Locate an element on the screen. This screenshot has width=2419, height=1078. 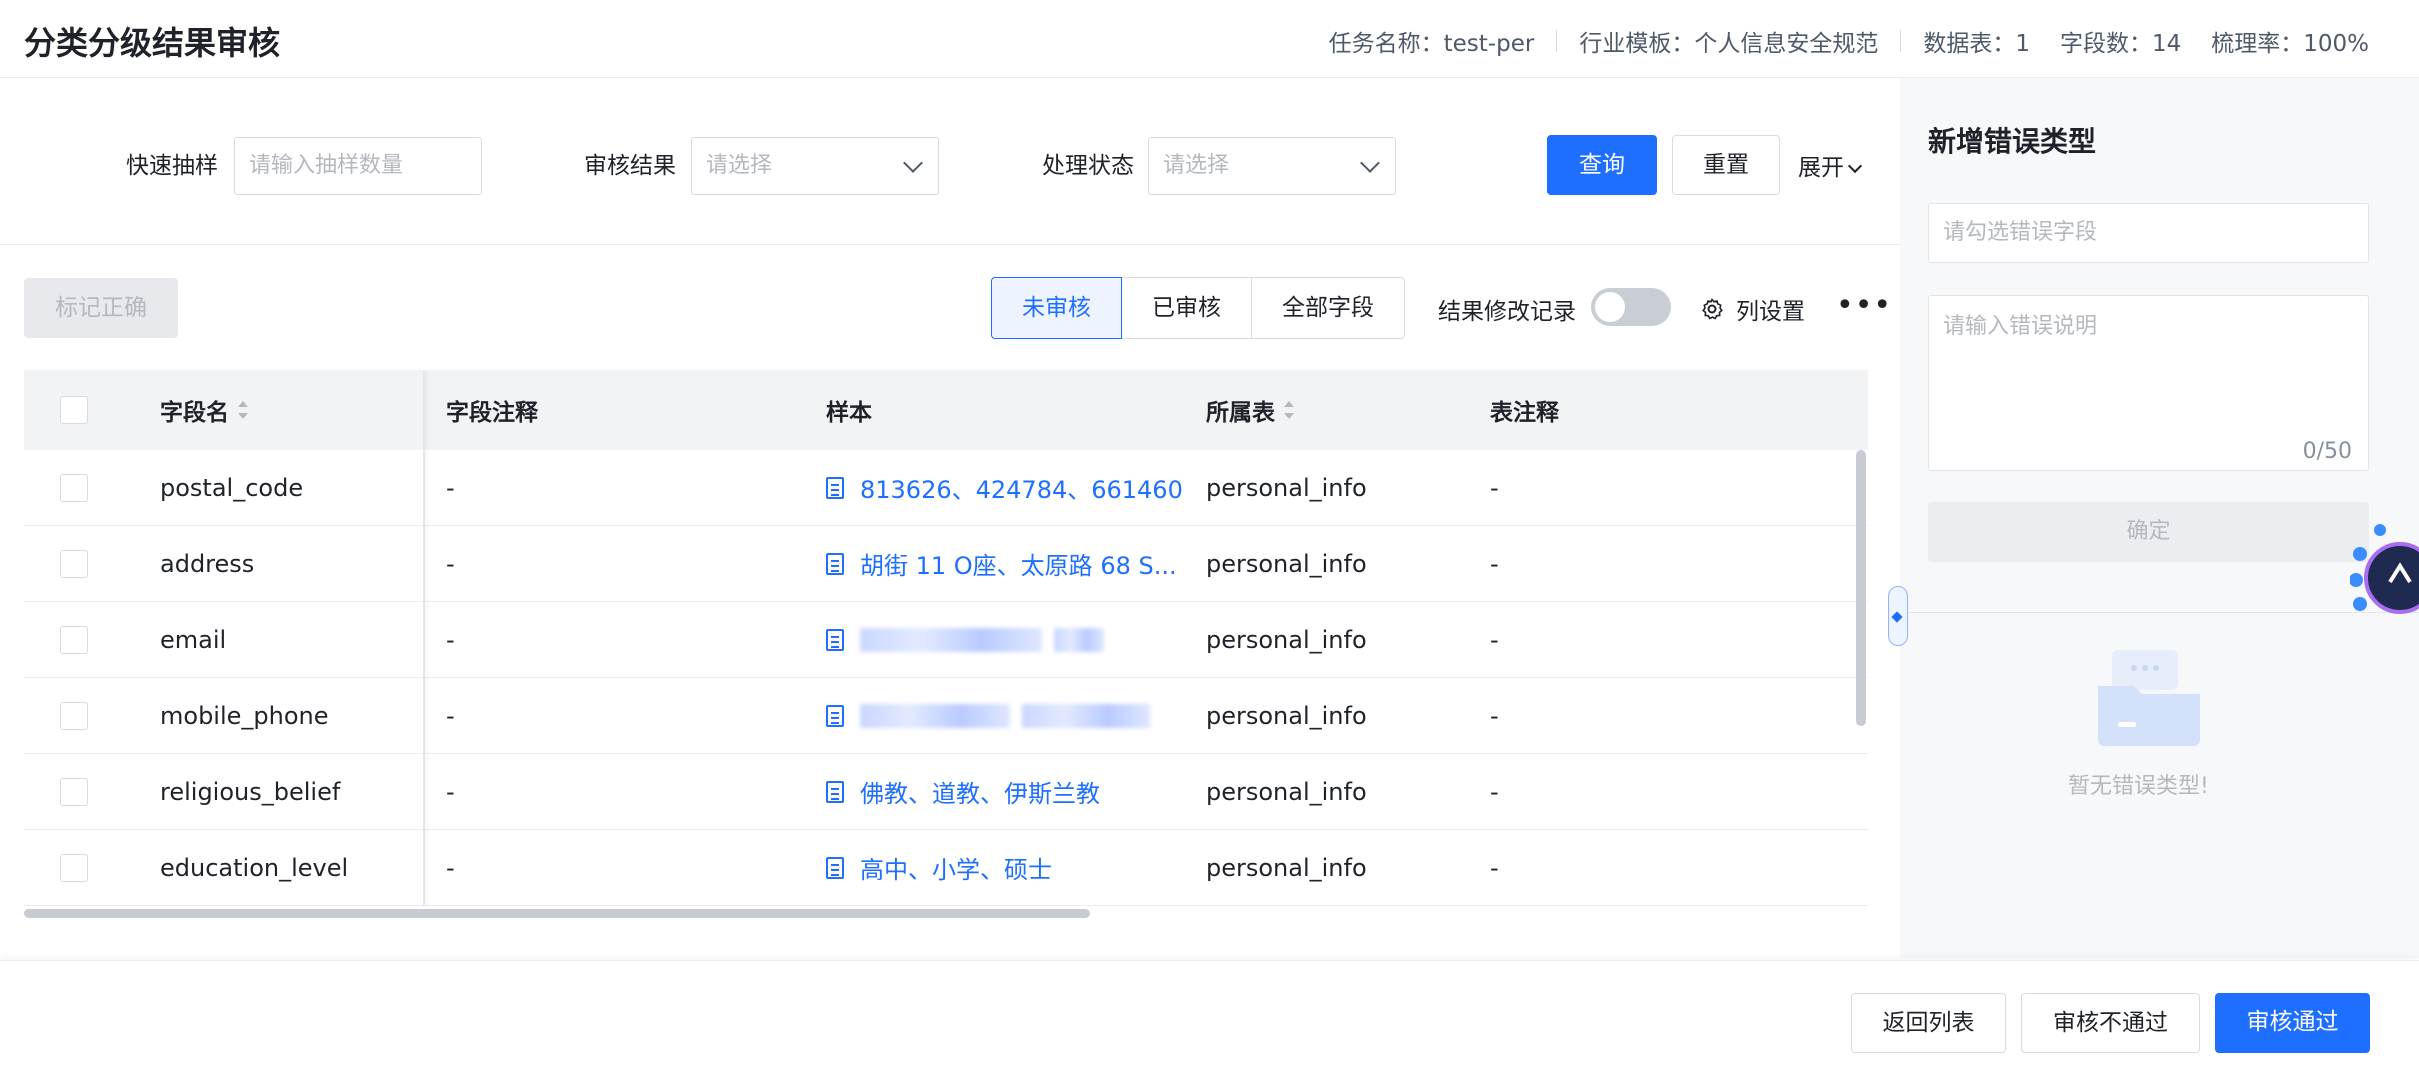
column-title: 所属表 is located at coordinates (1240, 413).